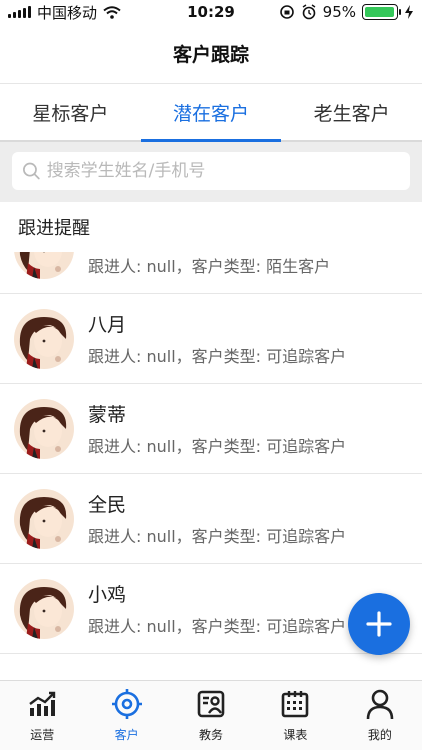 Image resolution: width=422 pixels, height=750 pixels. I want to click on tabbar-item-operations: 运营, so click(42, 715).